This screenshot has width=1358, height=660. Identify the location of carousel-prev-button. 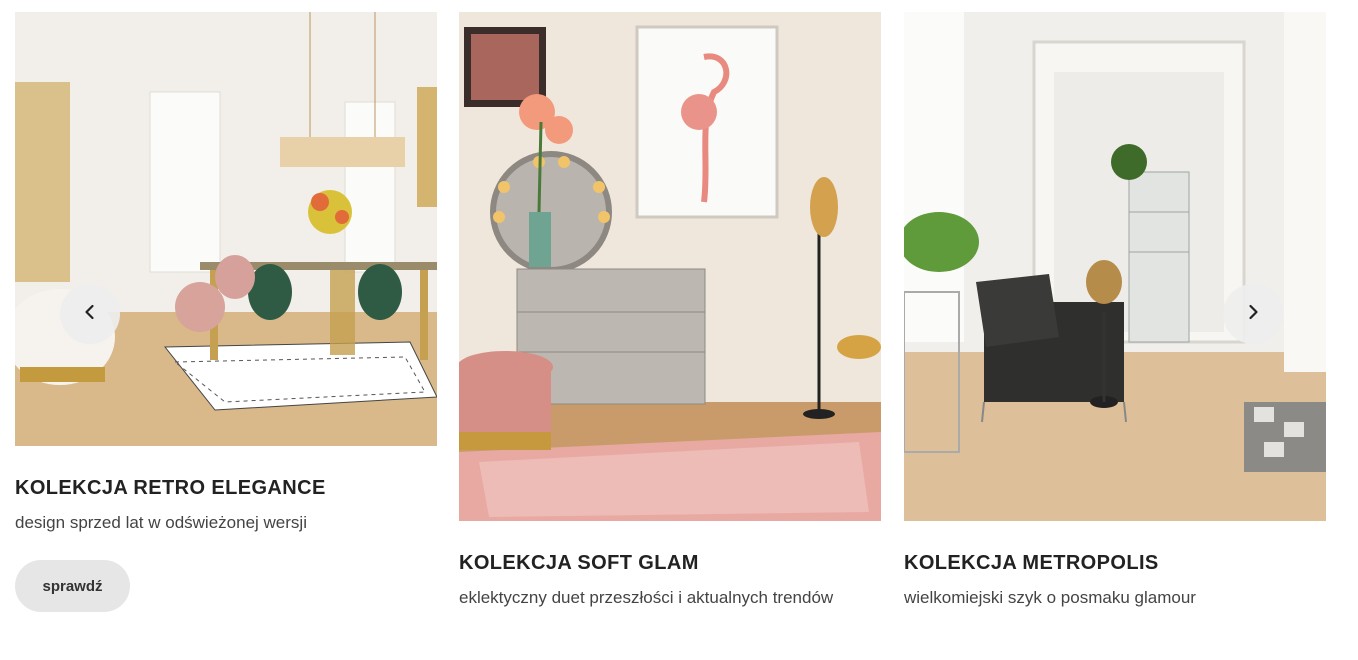
(90, 314).